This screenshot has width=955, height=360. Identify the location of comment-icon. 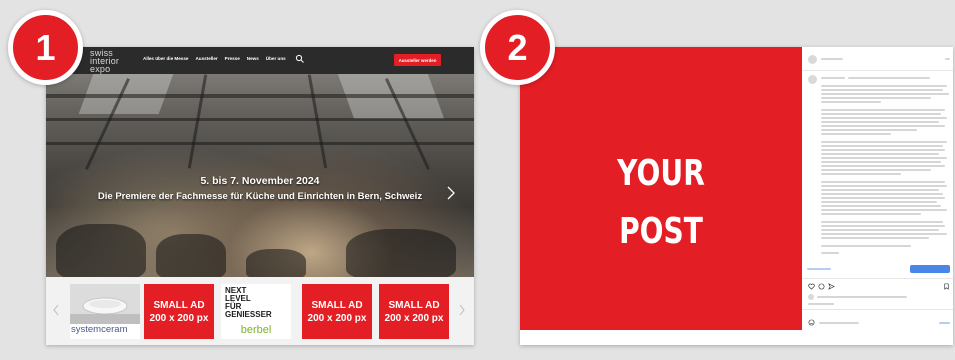
(821, 286).